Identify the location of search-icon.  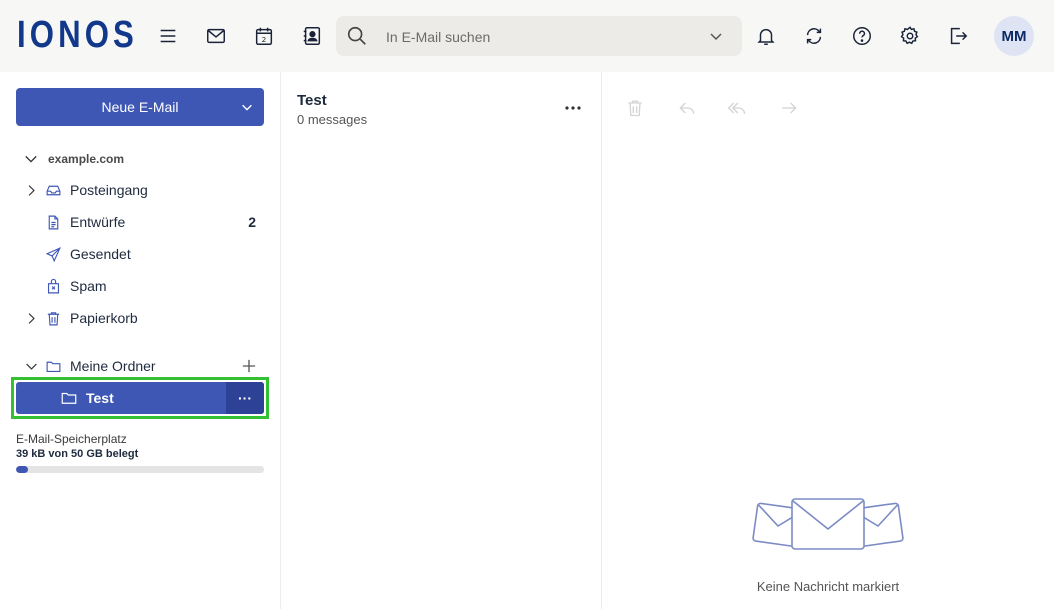
(357, 36).